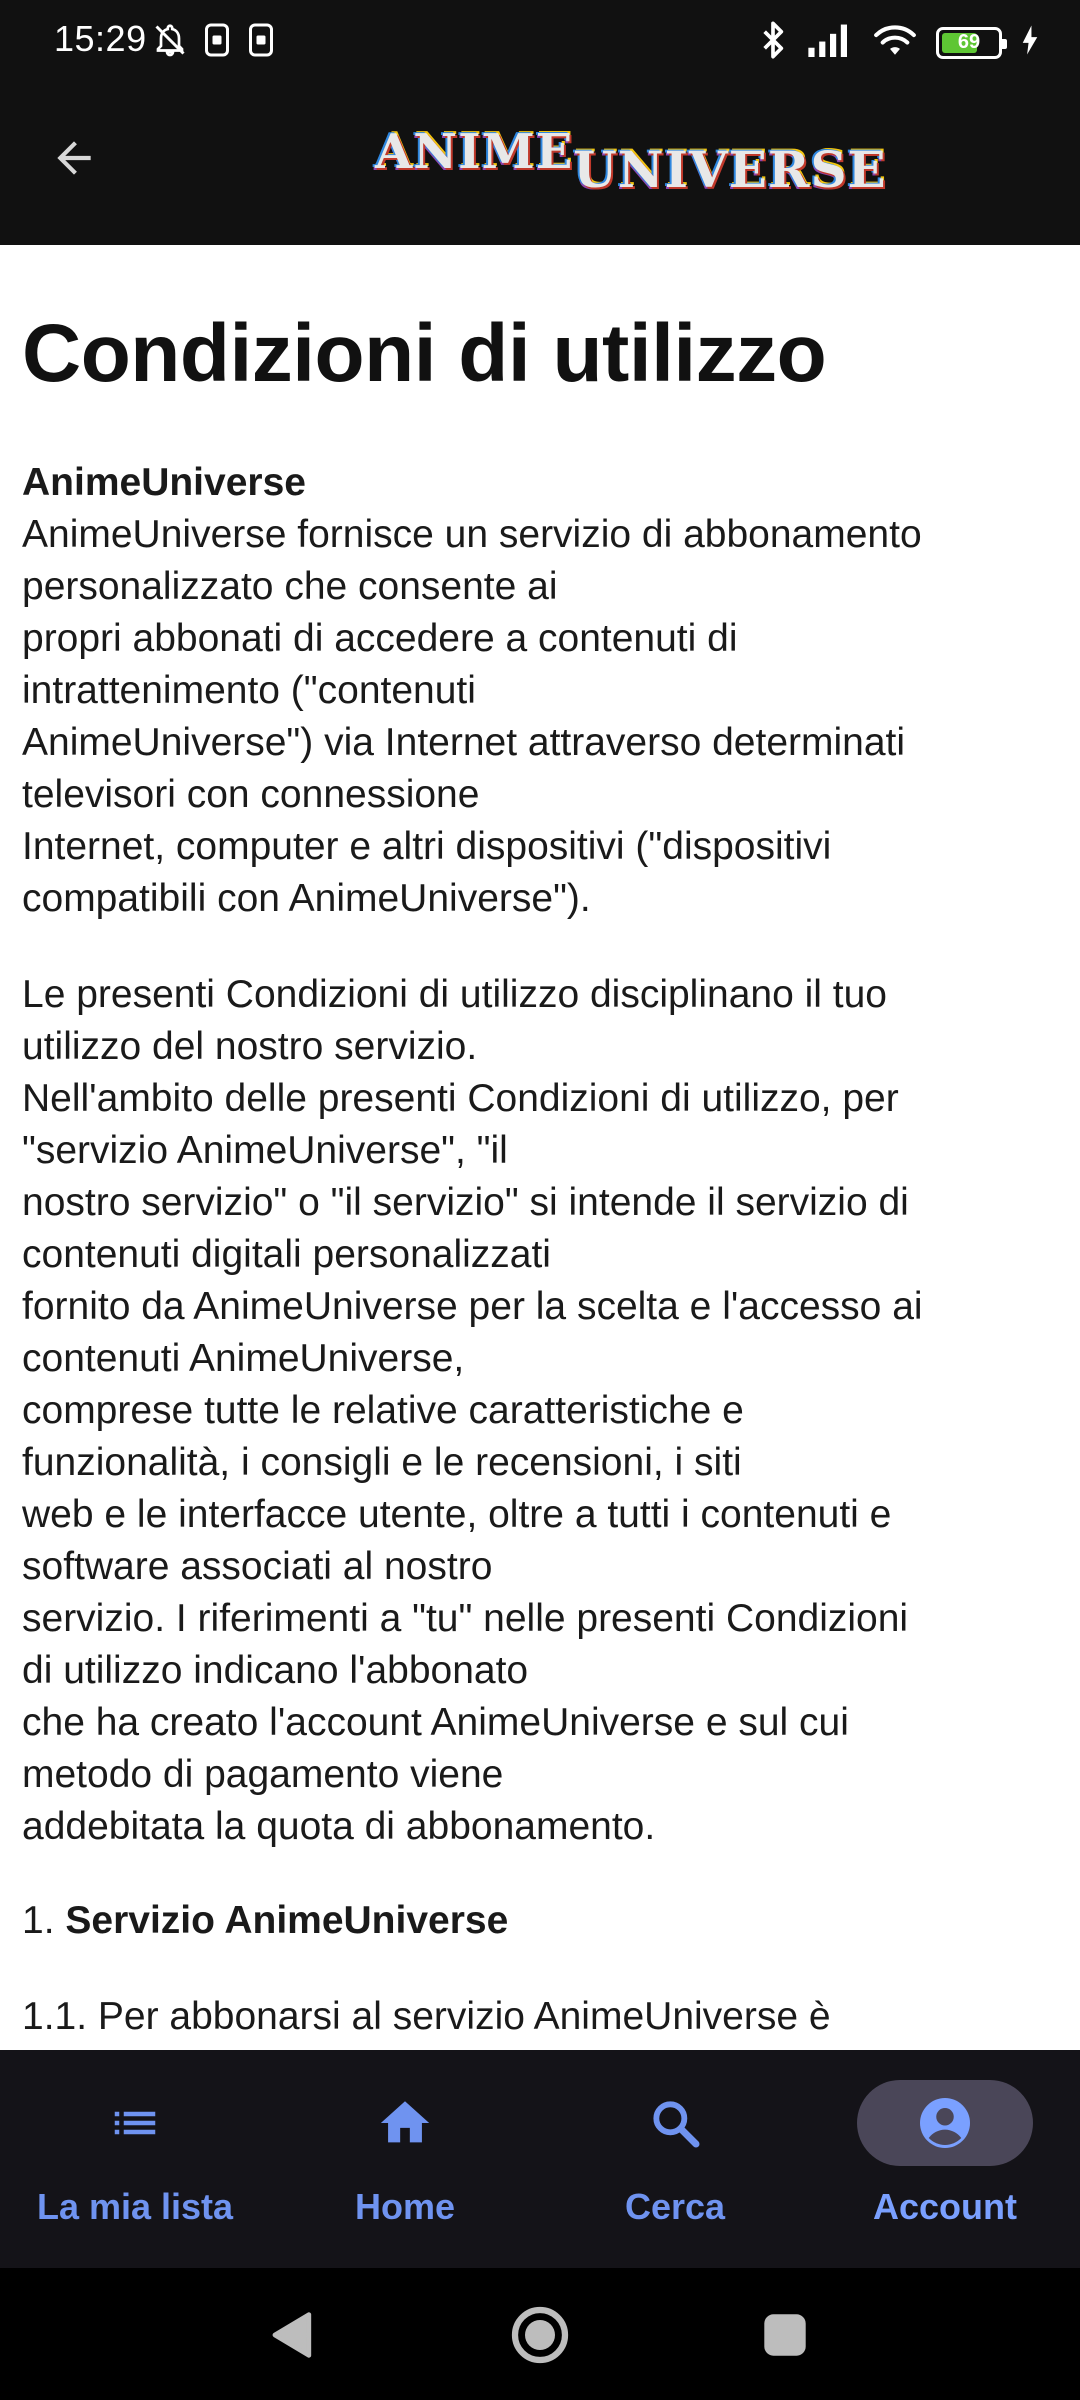  I want to click on account-circle-icon, so click(945, 2123).